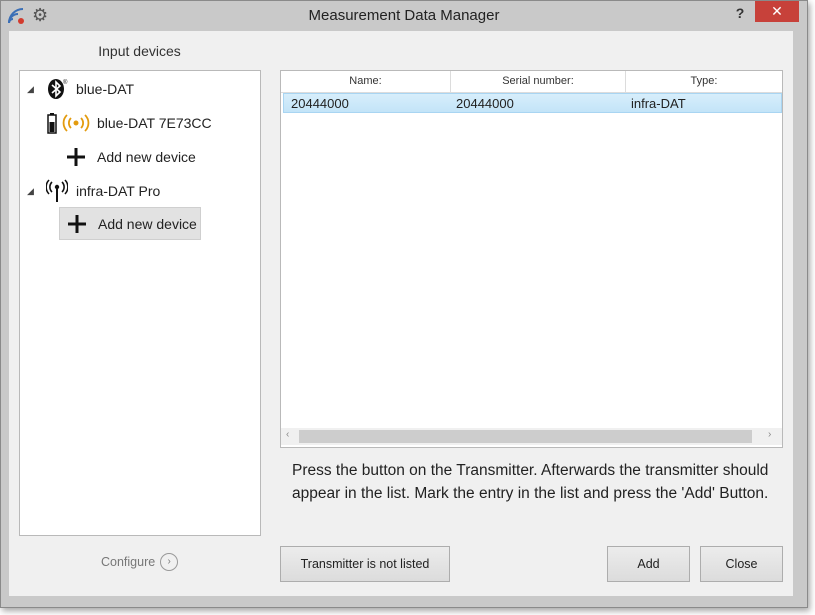 This screenshot has width=815, height=615. Describe the element at coordinates (365, 564) in the screenshot. I see `transmitter-not-listed-button: Transmitter is not listed` at that location.